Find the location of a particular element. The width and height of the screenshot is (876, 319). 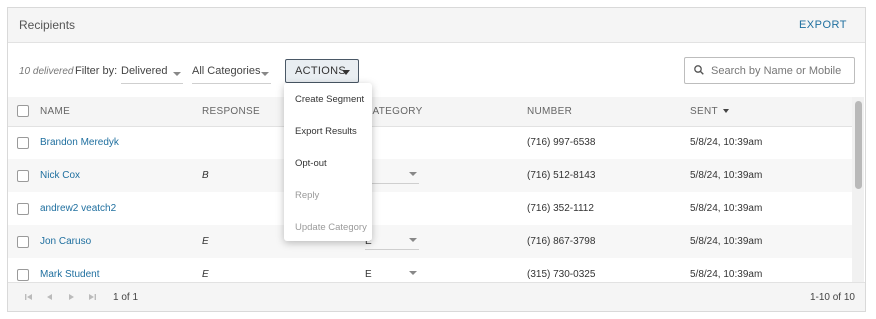

sort-descending-icon is located at coordinates (725, 111).